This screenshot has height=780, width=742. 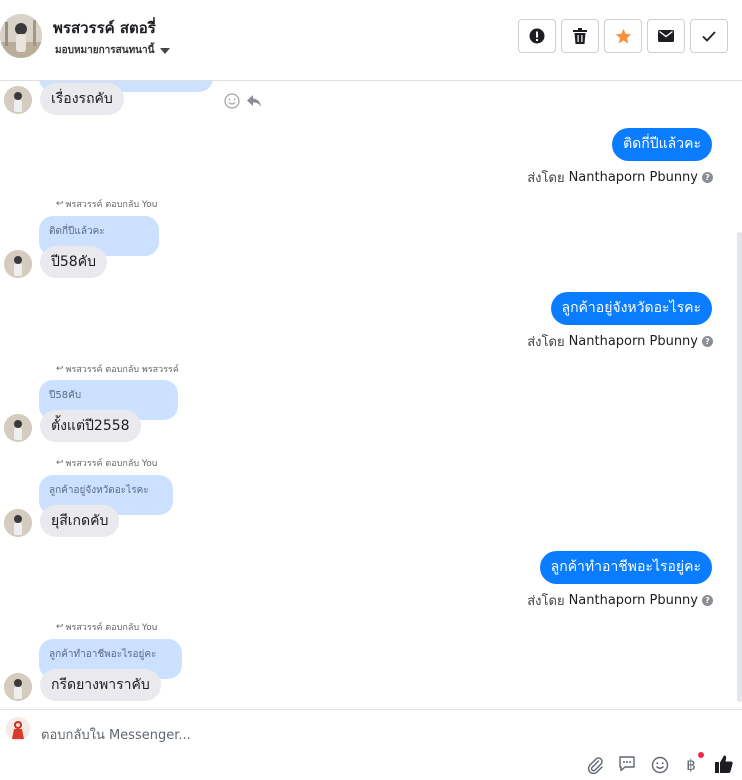 What do you see at coordinates (73, 262) in the screenshot?
I see `incoming-message: ปี58คับ` at bounding box center [73, 262].